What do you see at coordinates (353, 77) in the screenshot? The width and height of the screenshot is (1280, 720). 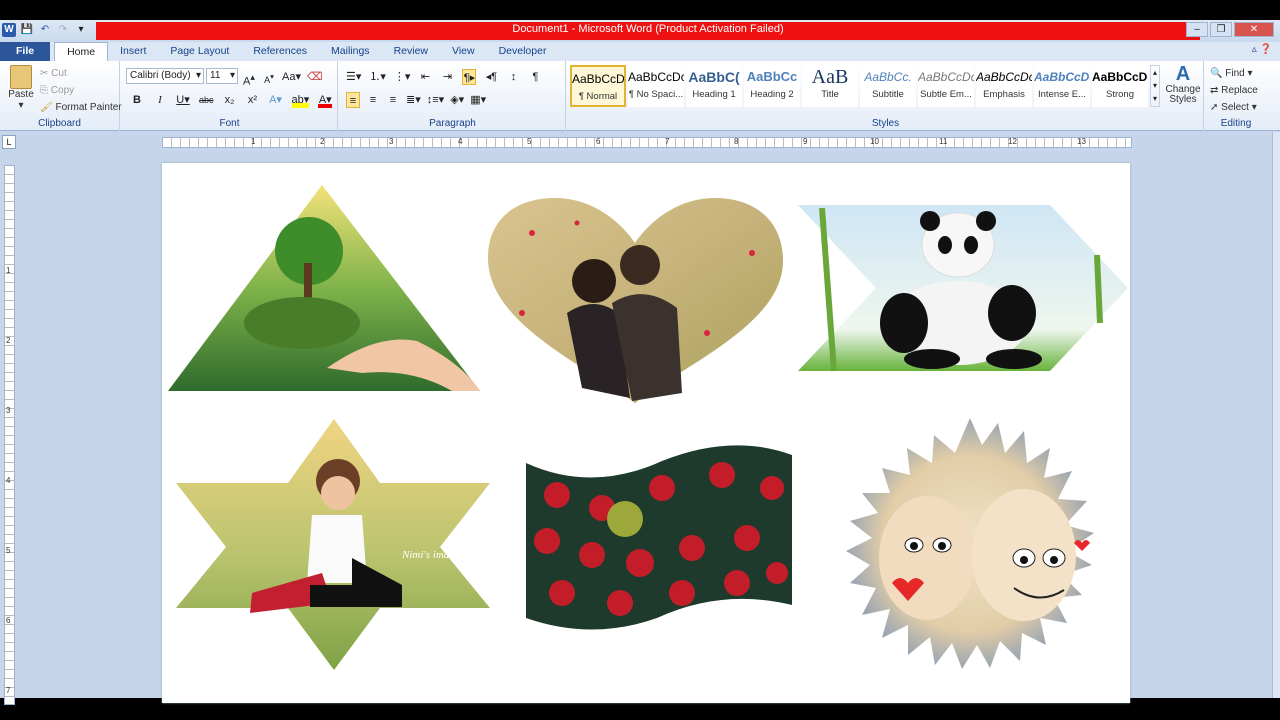 I see `bullets-icon: ☰▾` at bounding box center [353, 77].